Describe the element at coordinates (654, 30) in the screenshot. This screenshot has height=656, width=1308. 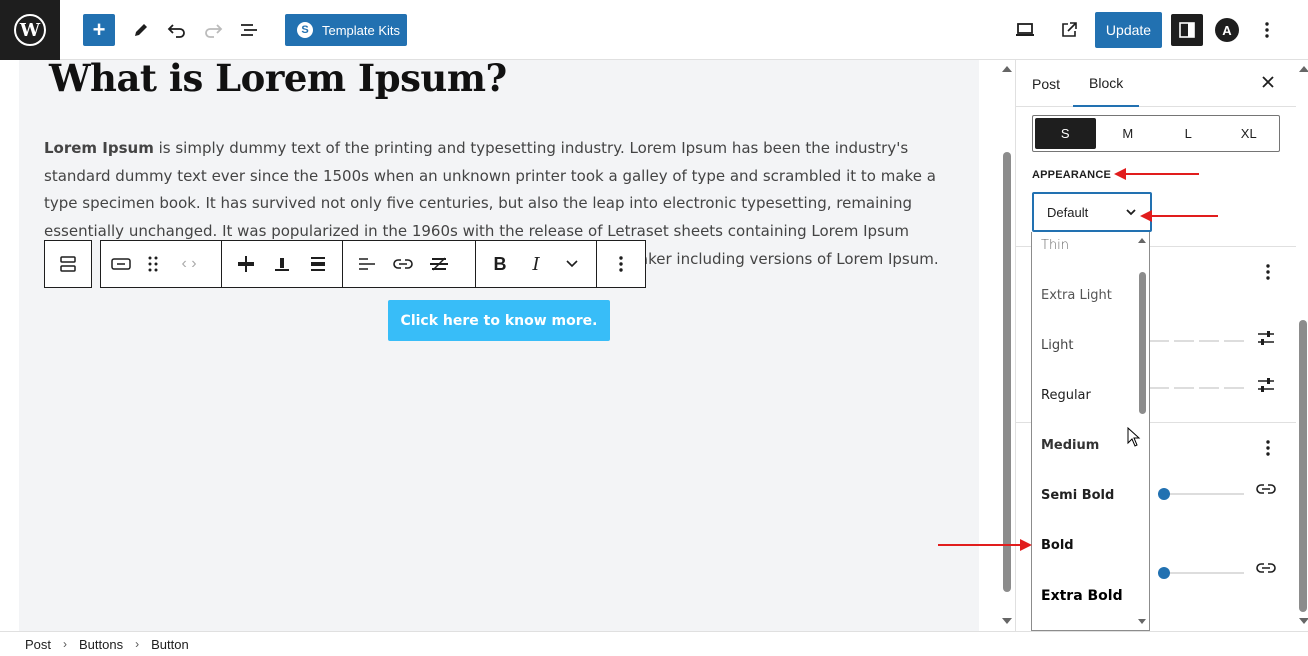
I see `editor-header: W + S Template Kits Update A` at that location.